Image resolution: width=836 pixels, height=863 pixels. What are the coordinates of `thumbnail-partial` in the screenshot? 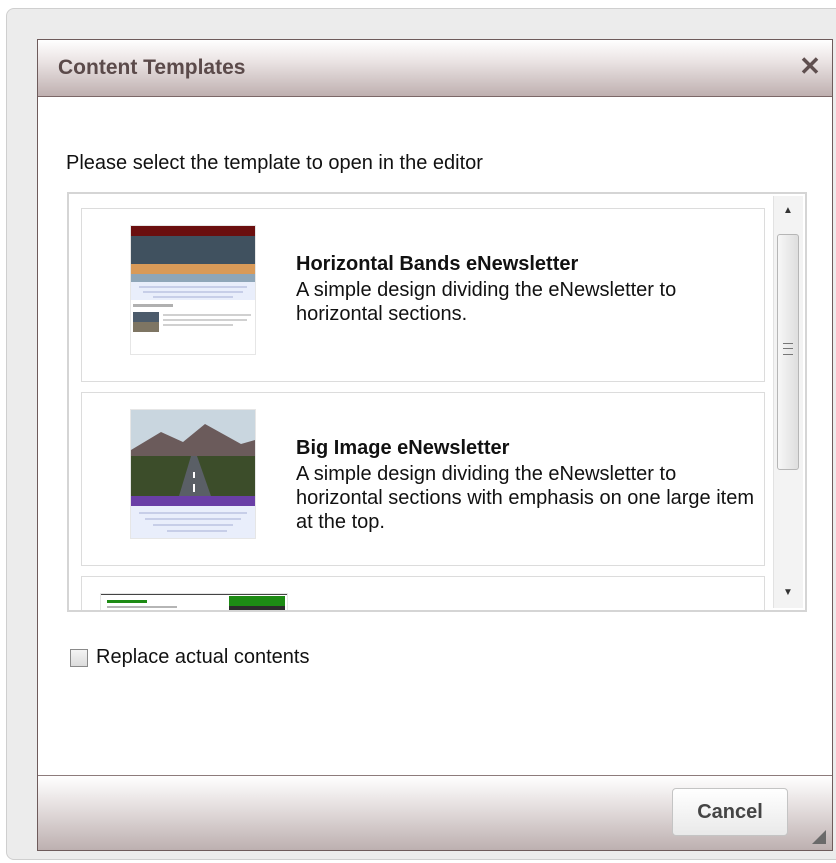 It's located at (194, 602).